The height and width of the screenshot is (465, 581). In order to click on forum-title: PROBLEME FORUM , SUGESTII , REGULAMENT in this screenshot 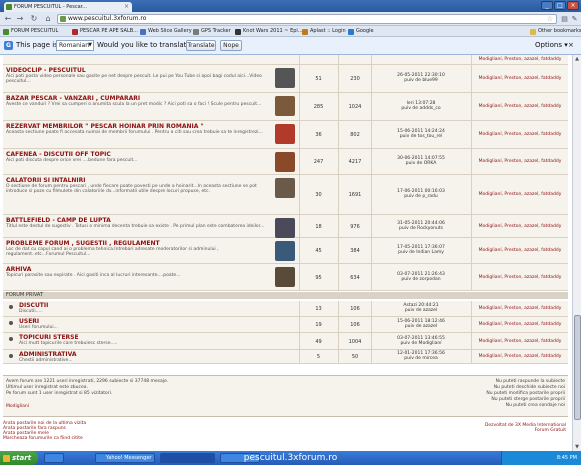, I will do `click(83, 243)`.